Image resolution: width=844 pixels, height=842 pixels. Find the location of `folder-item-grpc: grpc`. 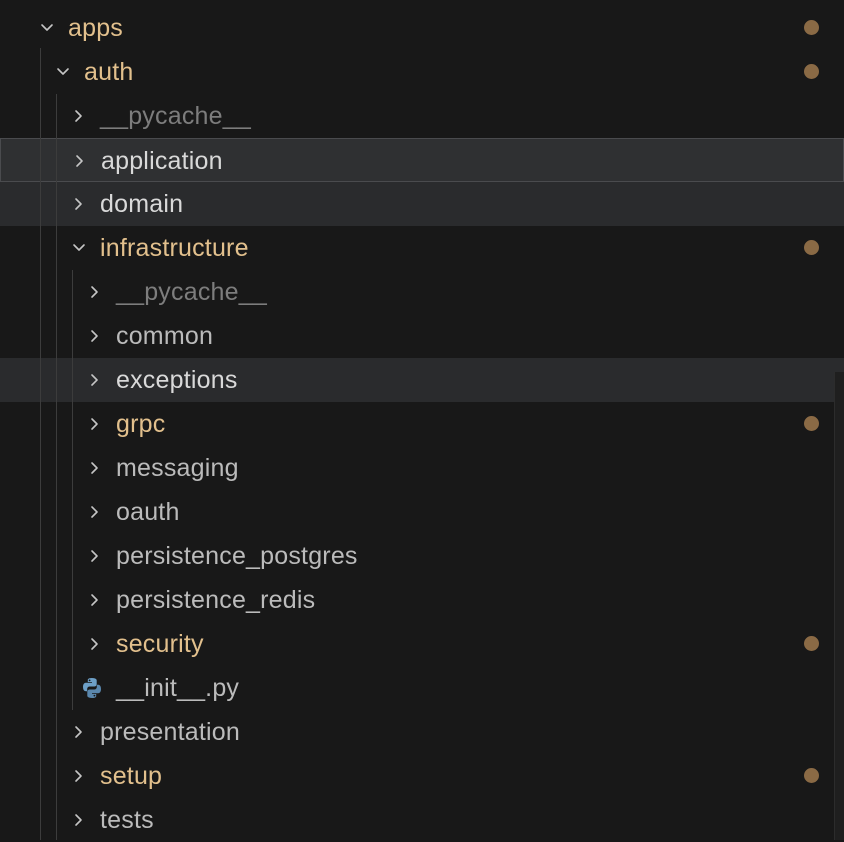

folder-item-grpc: grpc is located at coordinates (422, 424).